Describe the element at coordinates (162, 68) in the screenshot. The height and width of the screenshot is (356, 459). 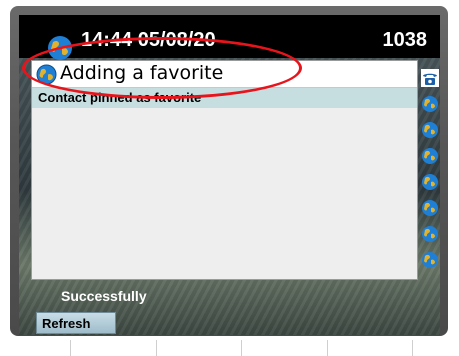
I see `highlight-ellipse` at that location.